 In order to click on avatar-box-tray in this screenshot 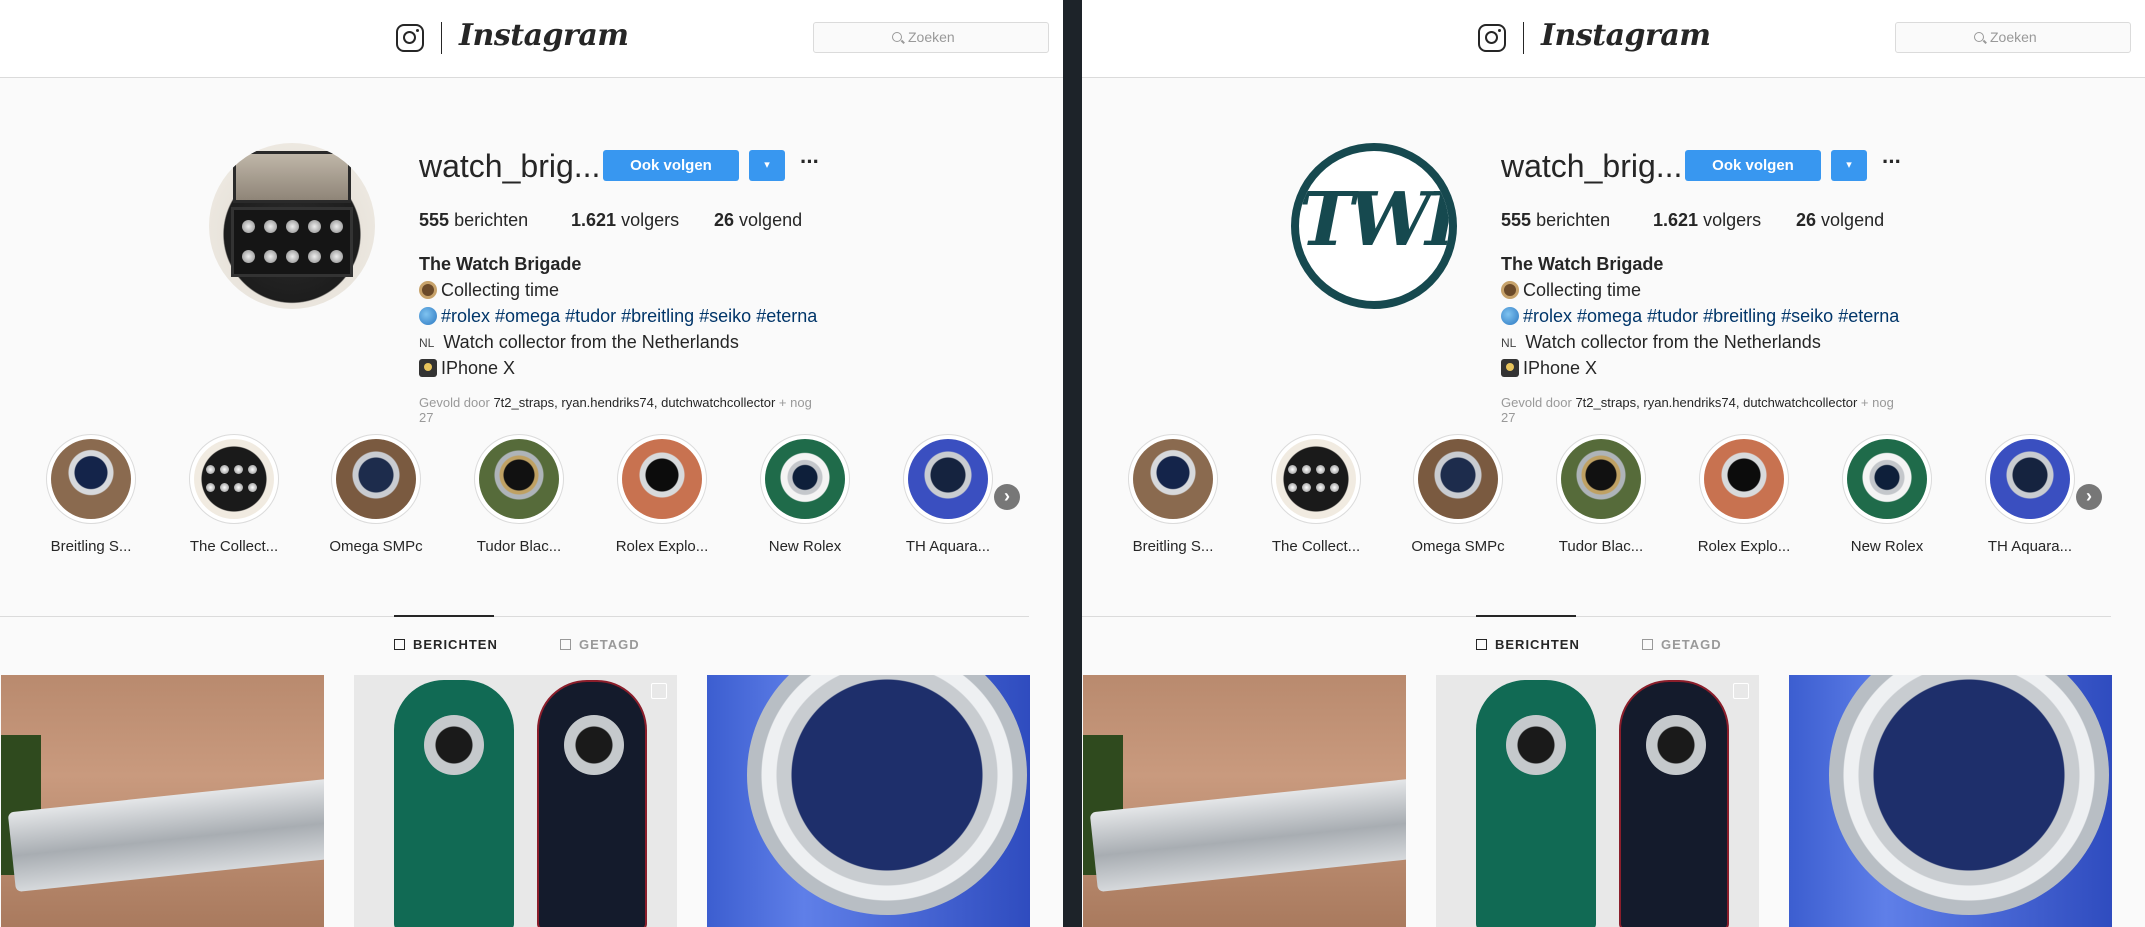, I will do `click(292, 242)`.